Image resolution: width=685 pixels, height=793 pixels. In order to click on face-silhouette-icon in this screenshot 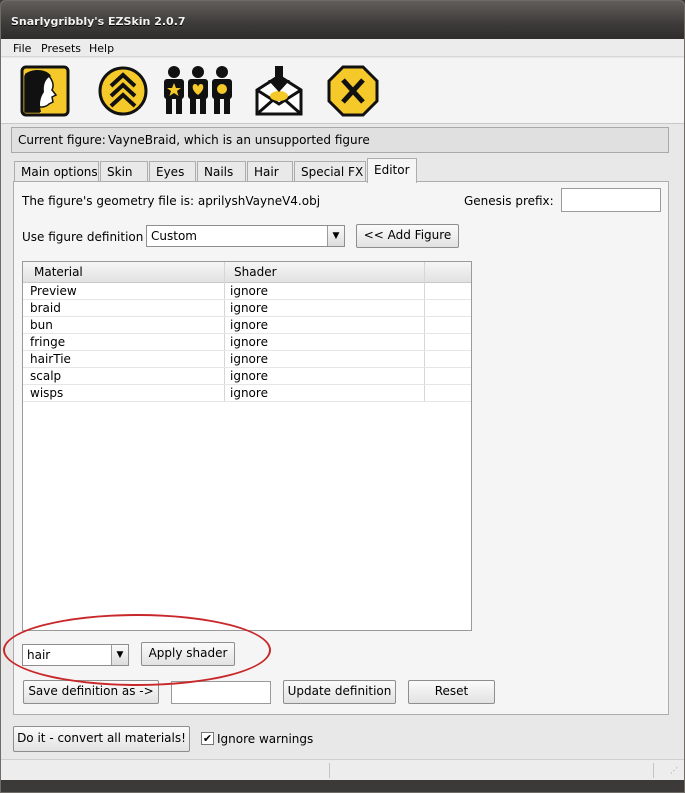, I will do `click(45, 91)`.